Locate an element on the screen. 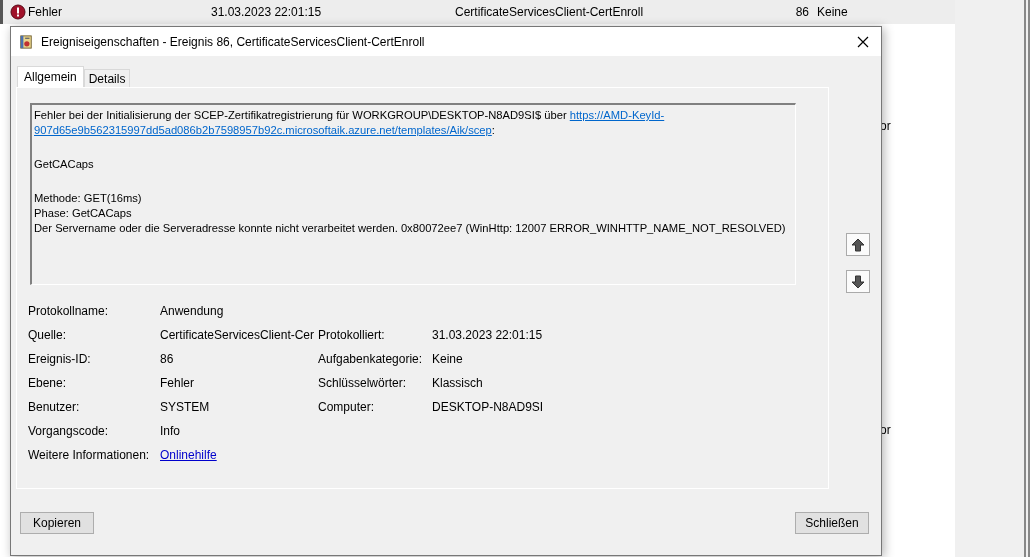 The width and height of the screenshot is (1030, 557). message-text: Methode: GET(16ms) is located at coordinates (88, 198).